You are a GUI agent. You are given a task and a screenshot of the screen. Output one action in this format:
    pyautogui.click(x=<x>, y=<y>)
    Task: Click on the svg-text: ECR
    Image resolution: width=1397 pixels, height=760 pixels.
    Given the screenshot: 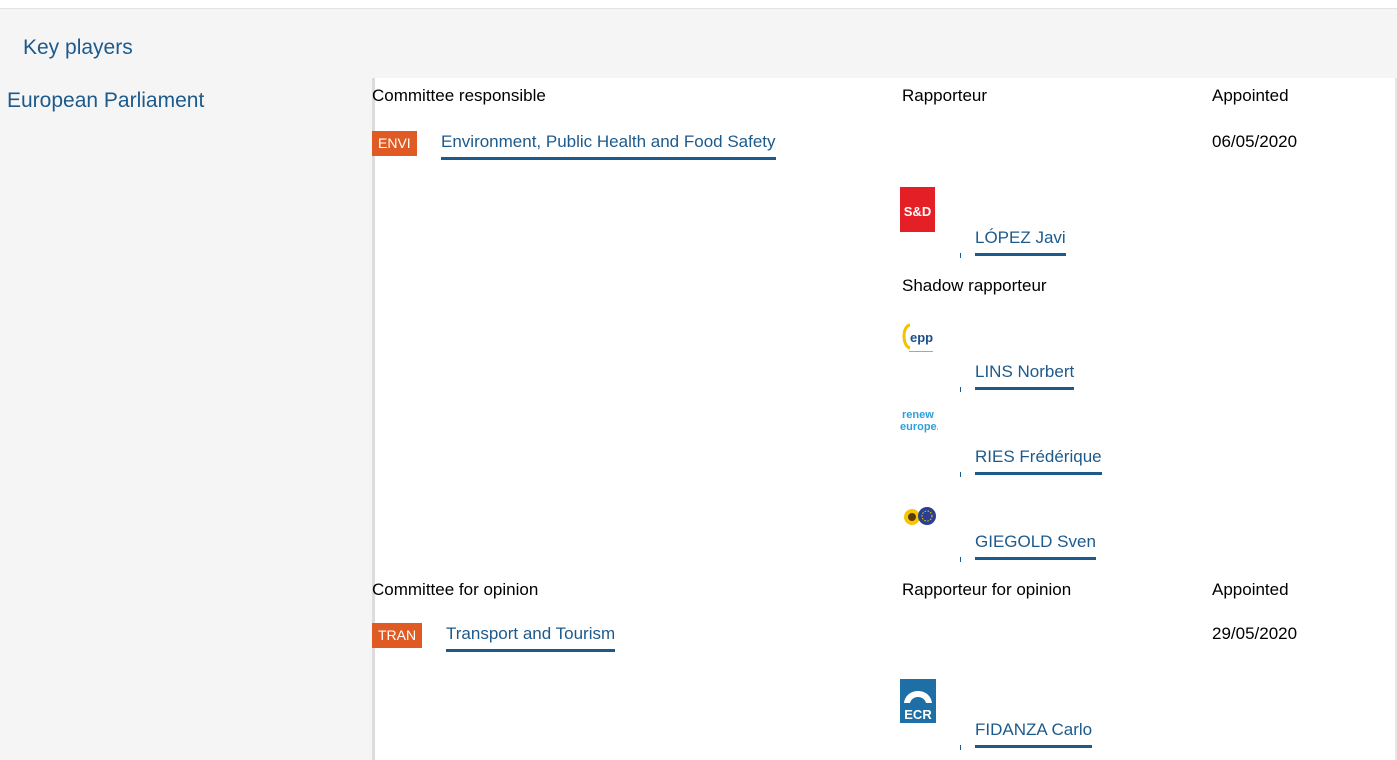 What is the action you would take?
    pyautogui.click(x=918, y=714)
    